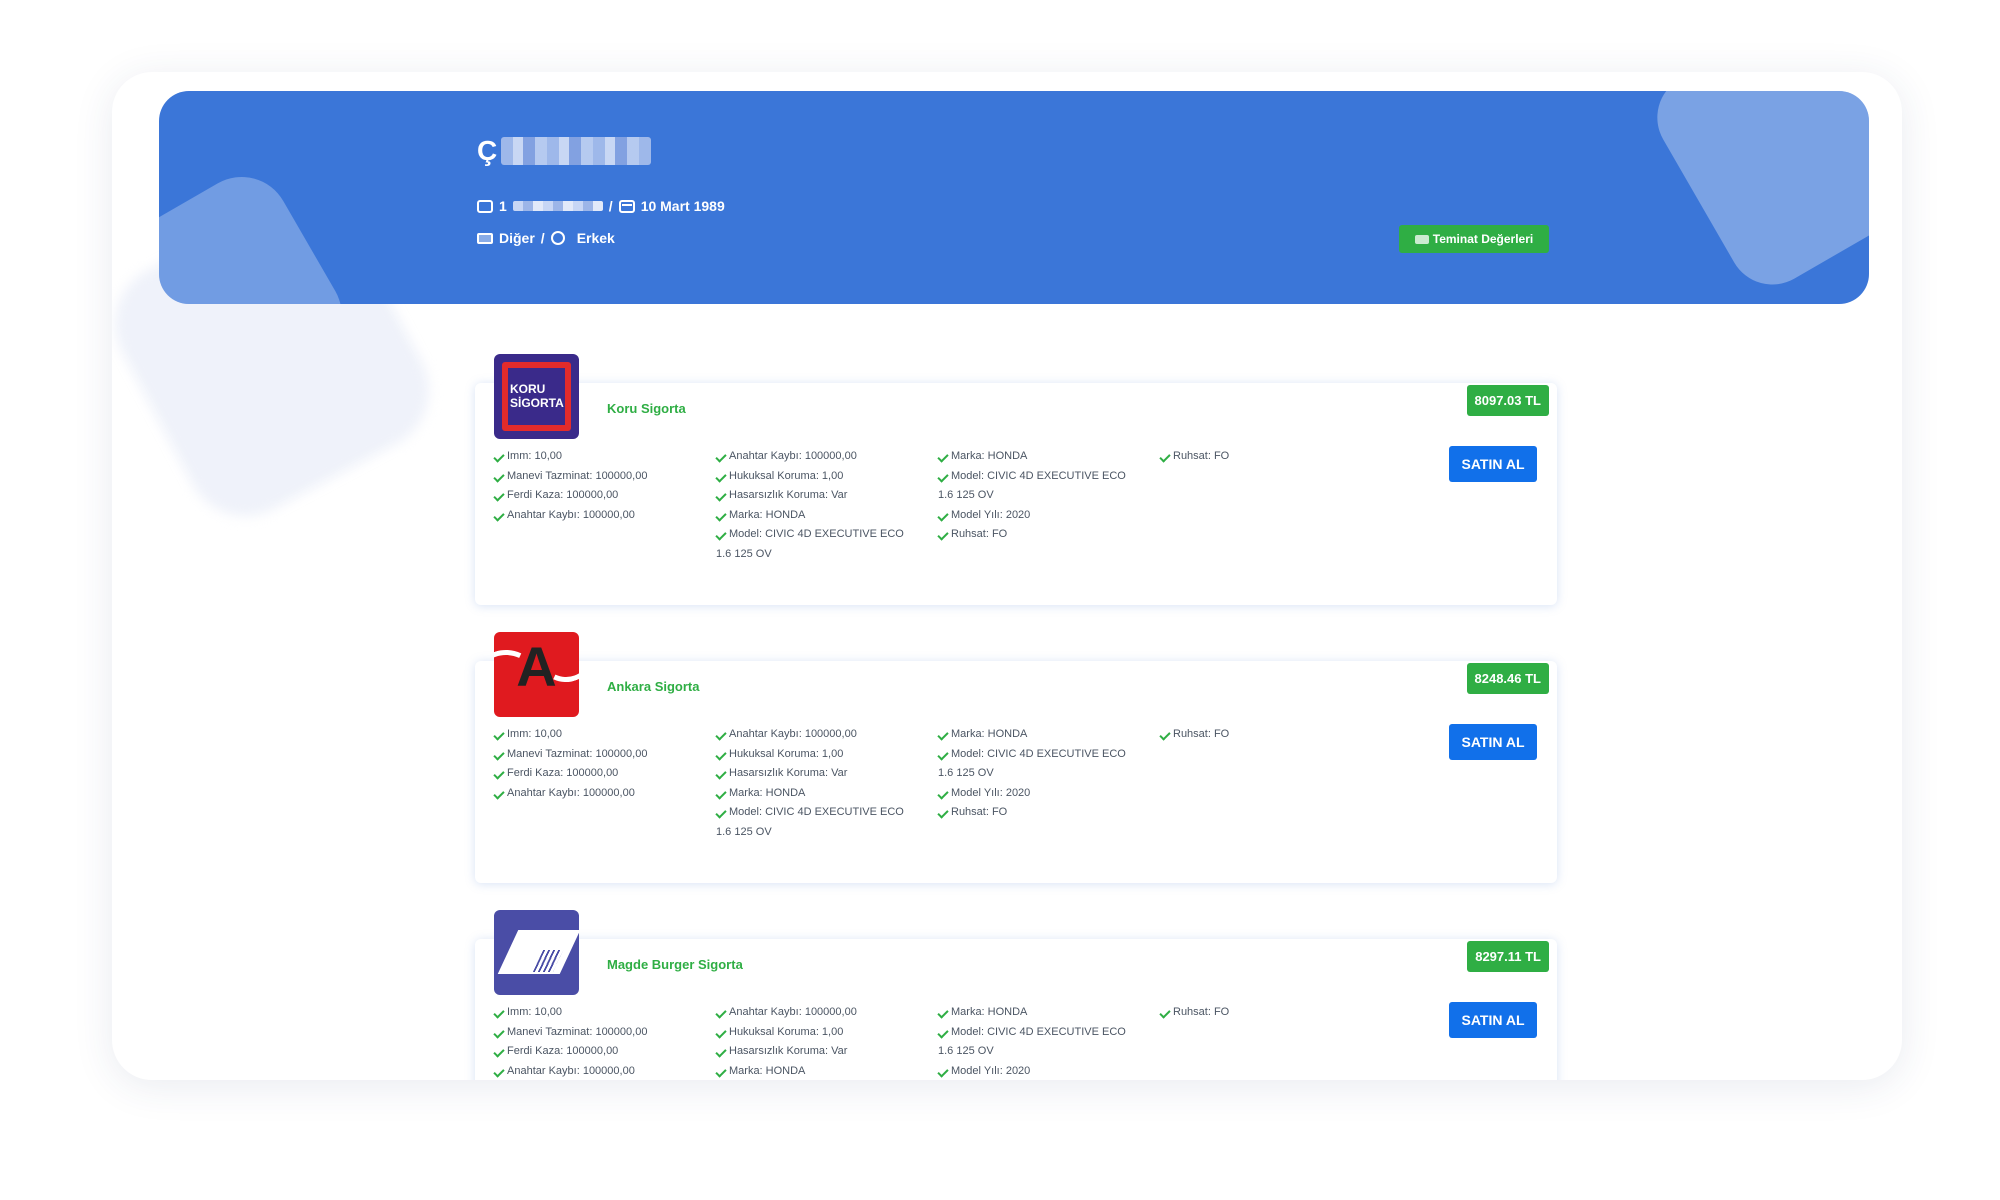 The width and height of the screenshot is (2000, 1200). Describe the element at coordinates (528, 389) in the screenshot. I see `logo-text-line: KORU` at that location.